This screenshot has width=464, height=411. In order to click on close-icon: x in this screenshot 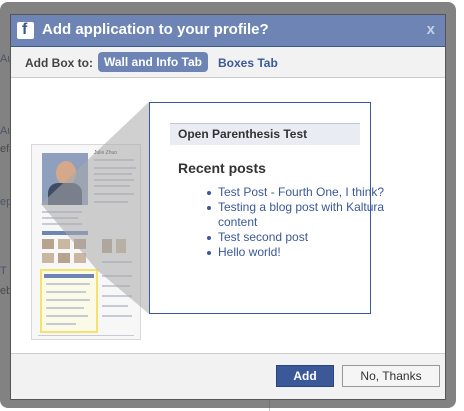, I will do `click(431, 29)`.